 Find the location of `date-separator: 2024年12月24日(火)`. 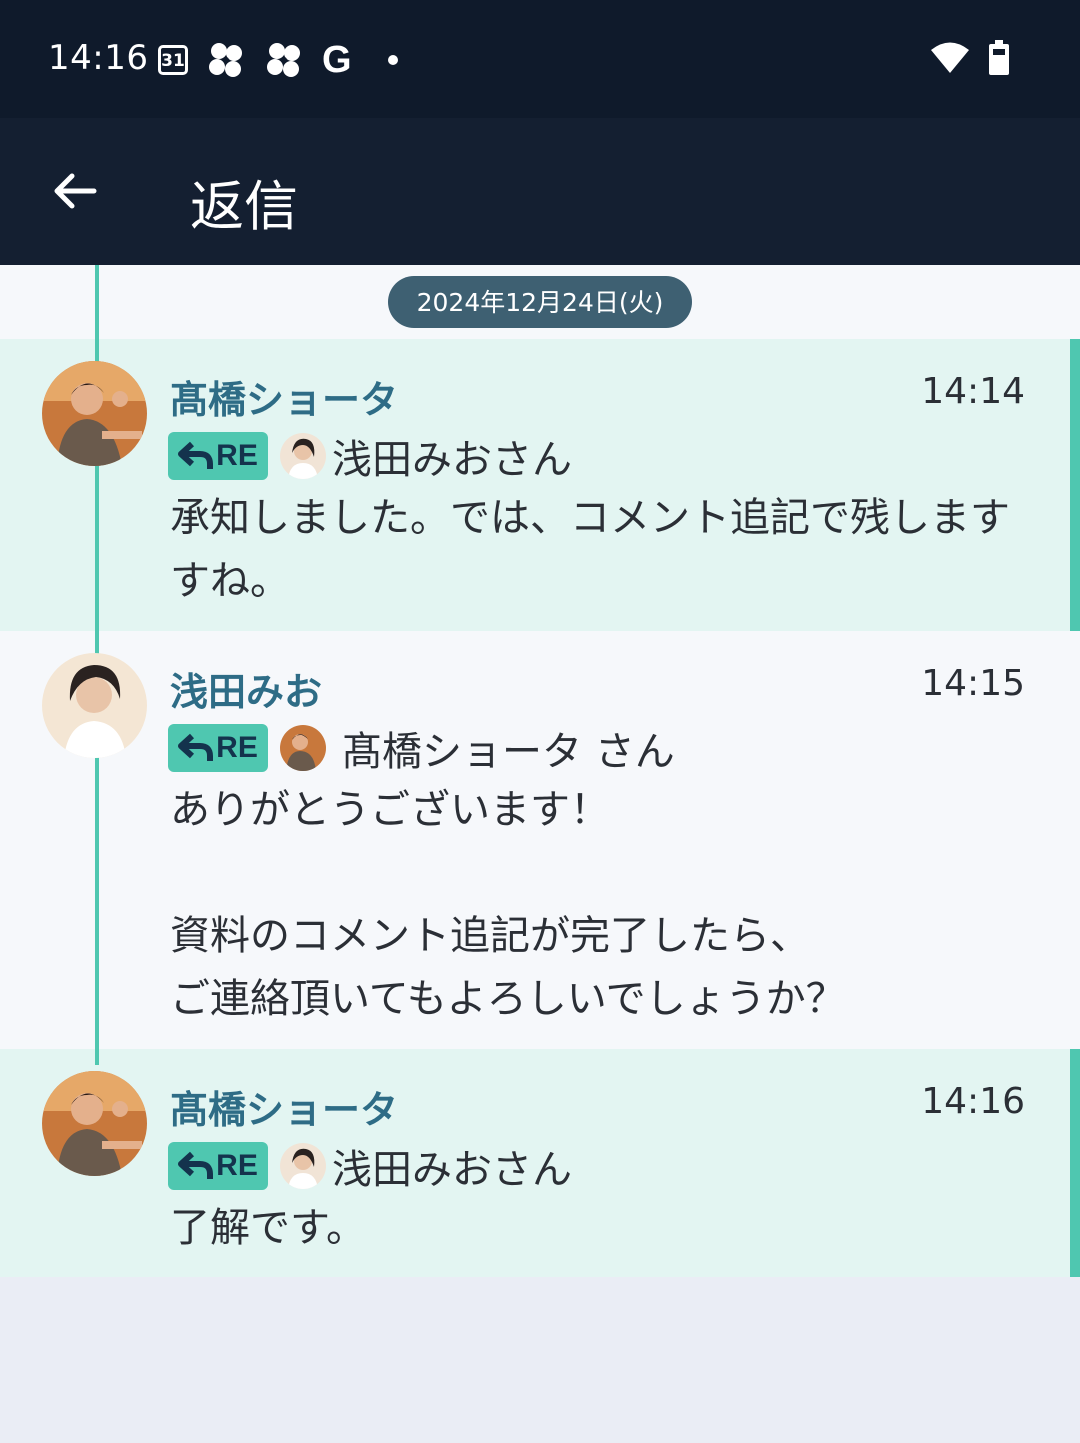

date-separator: 2024年12月24日(火) is located at coordinates (540, 302).